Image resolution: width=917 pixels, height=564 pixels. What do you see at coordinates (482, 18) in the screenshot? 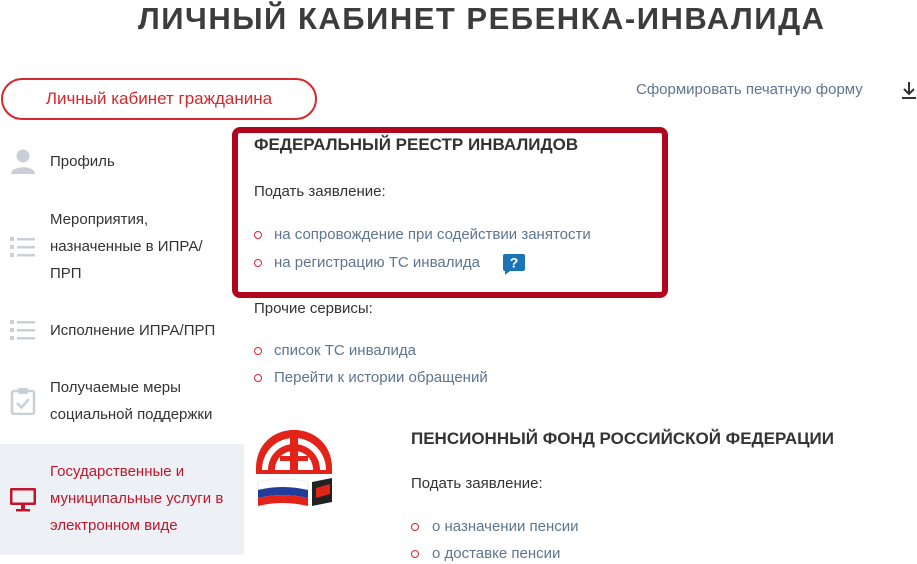
I see `page-title: ЛИЧНЫЙ КАБИНЕТ РЕБЕНКА-ИНВАЛИДА` at bounding box center [482, 18].